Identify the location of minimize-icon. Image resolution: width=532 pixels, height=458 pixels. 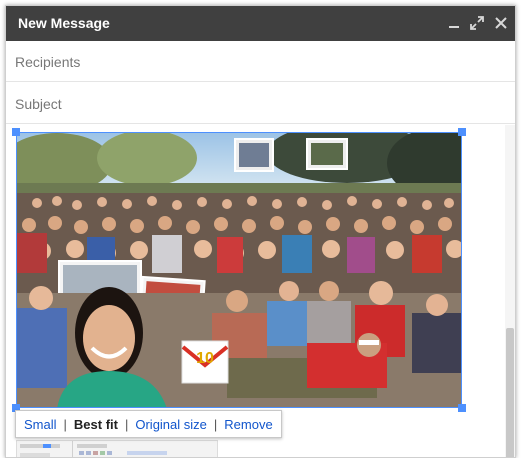
(454, 23).